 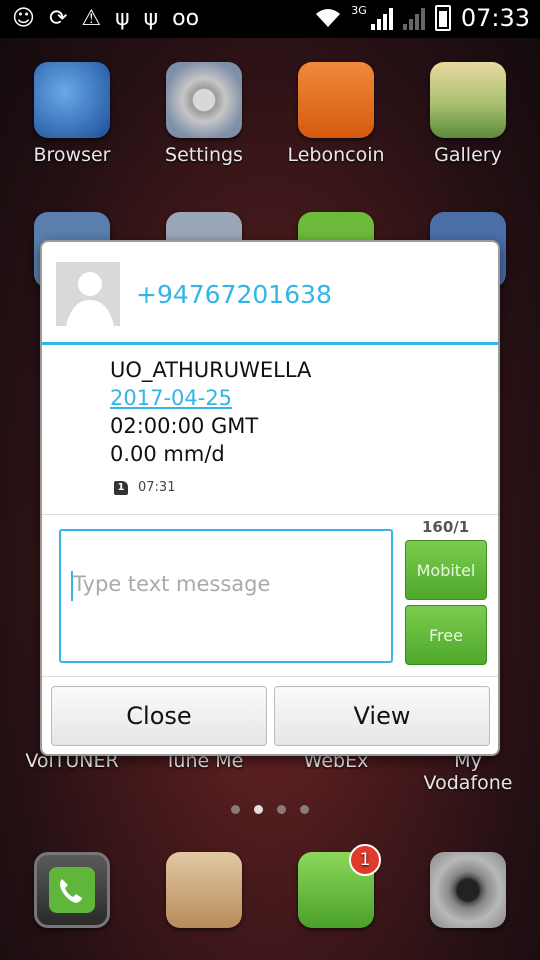 I want to click on app-my-vodafone: My Vodafone, so click(x=468, y=772).